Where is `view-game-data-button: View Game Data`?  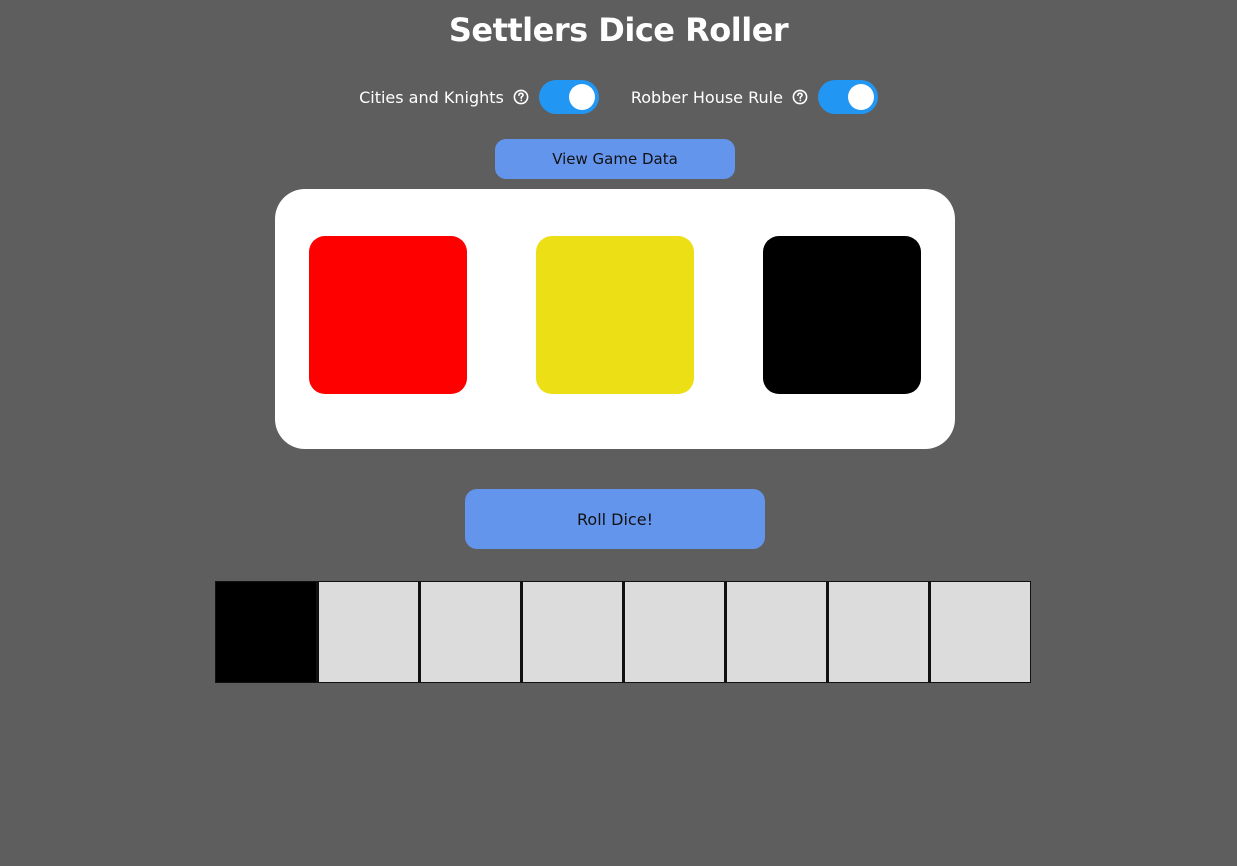 view-game-data-button: View Game Data is located at coordinates (615, 159).